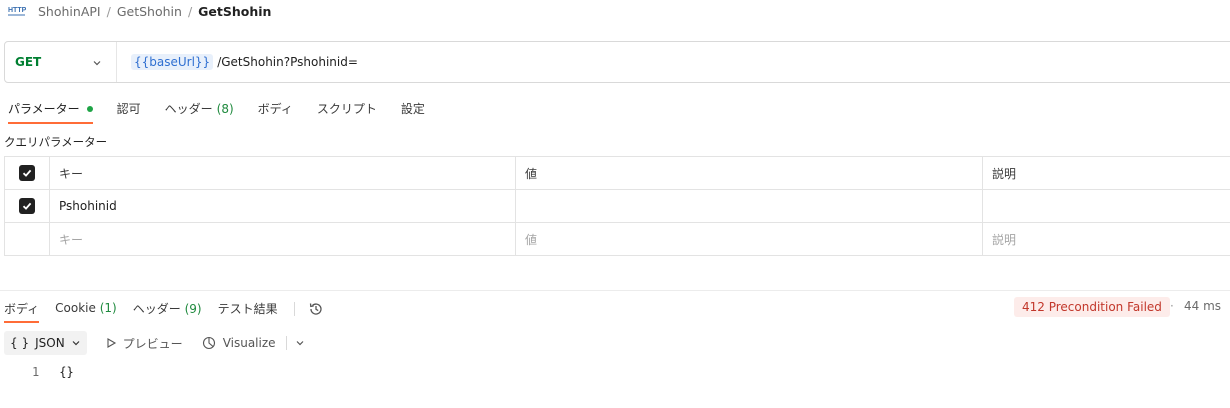 The width and height of the screenshot is (1230, 408). I want to click on breadcrumb-collection: ShohinAPI, so click(69, 11).